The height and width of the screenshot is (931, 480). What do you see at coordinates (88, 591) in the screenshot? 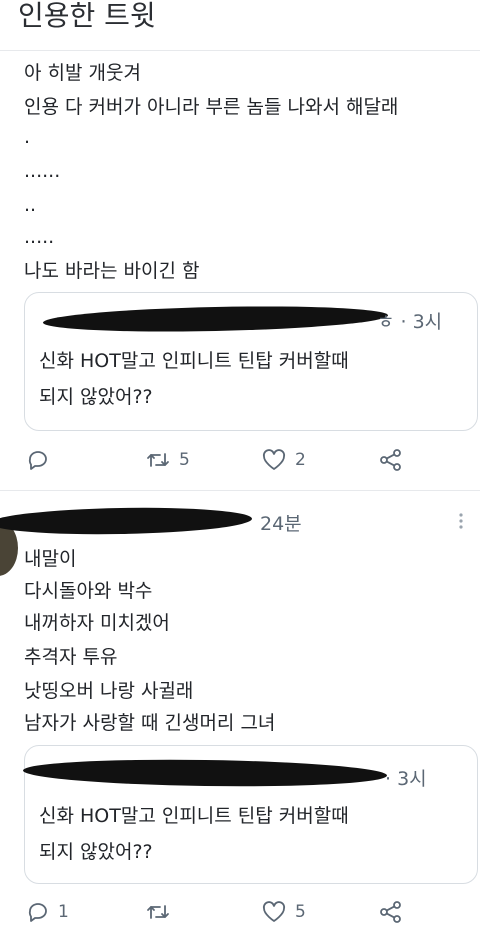
I see `tweet-text-line: 다시돌아와 박수` at bounding box center [88, 591].